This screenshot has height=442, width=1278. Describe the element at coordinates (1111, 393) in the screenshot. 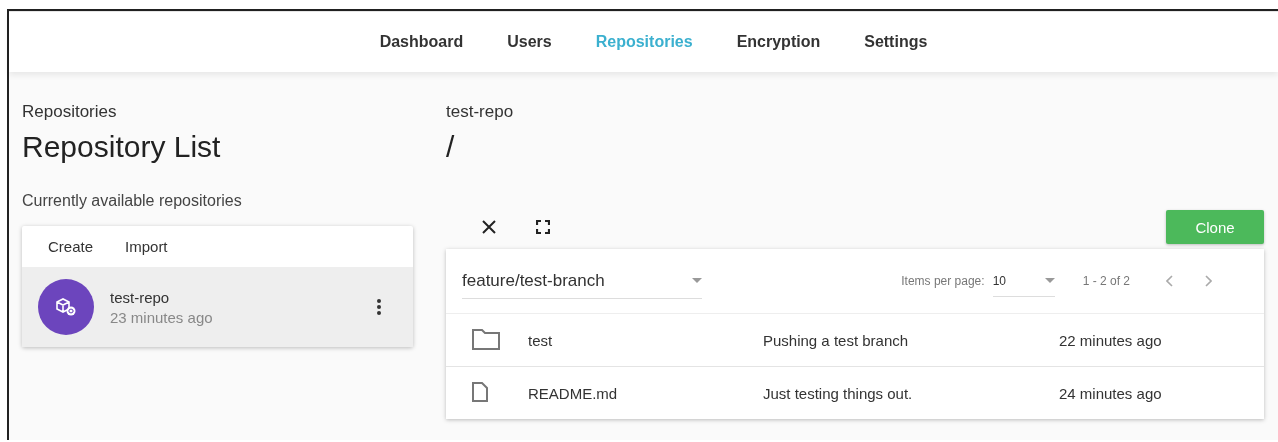

I see `commit-time: 24 minutes ago` at that location.